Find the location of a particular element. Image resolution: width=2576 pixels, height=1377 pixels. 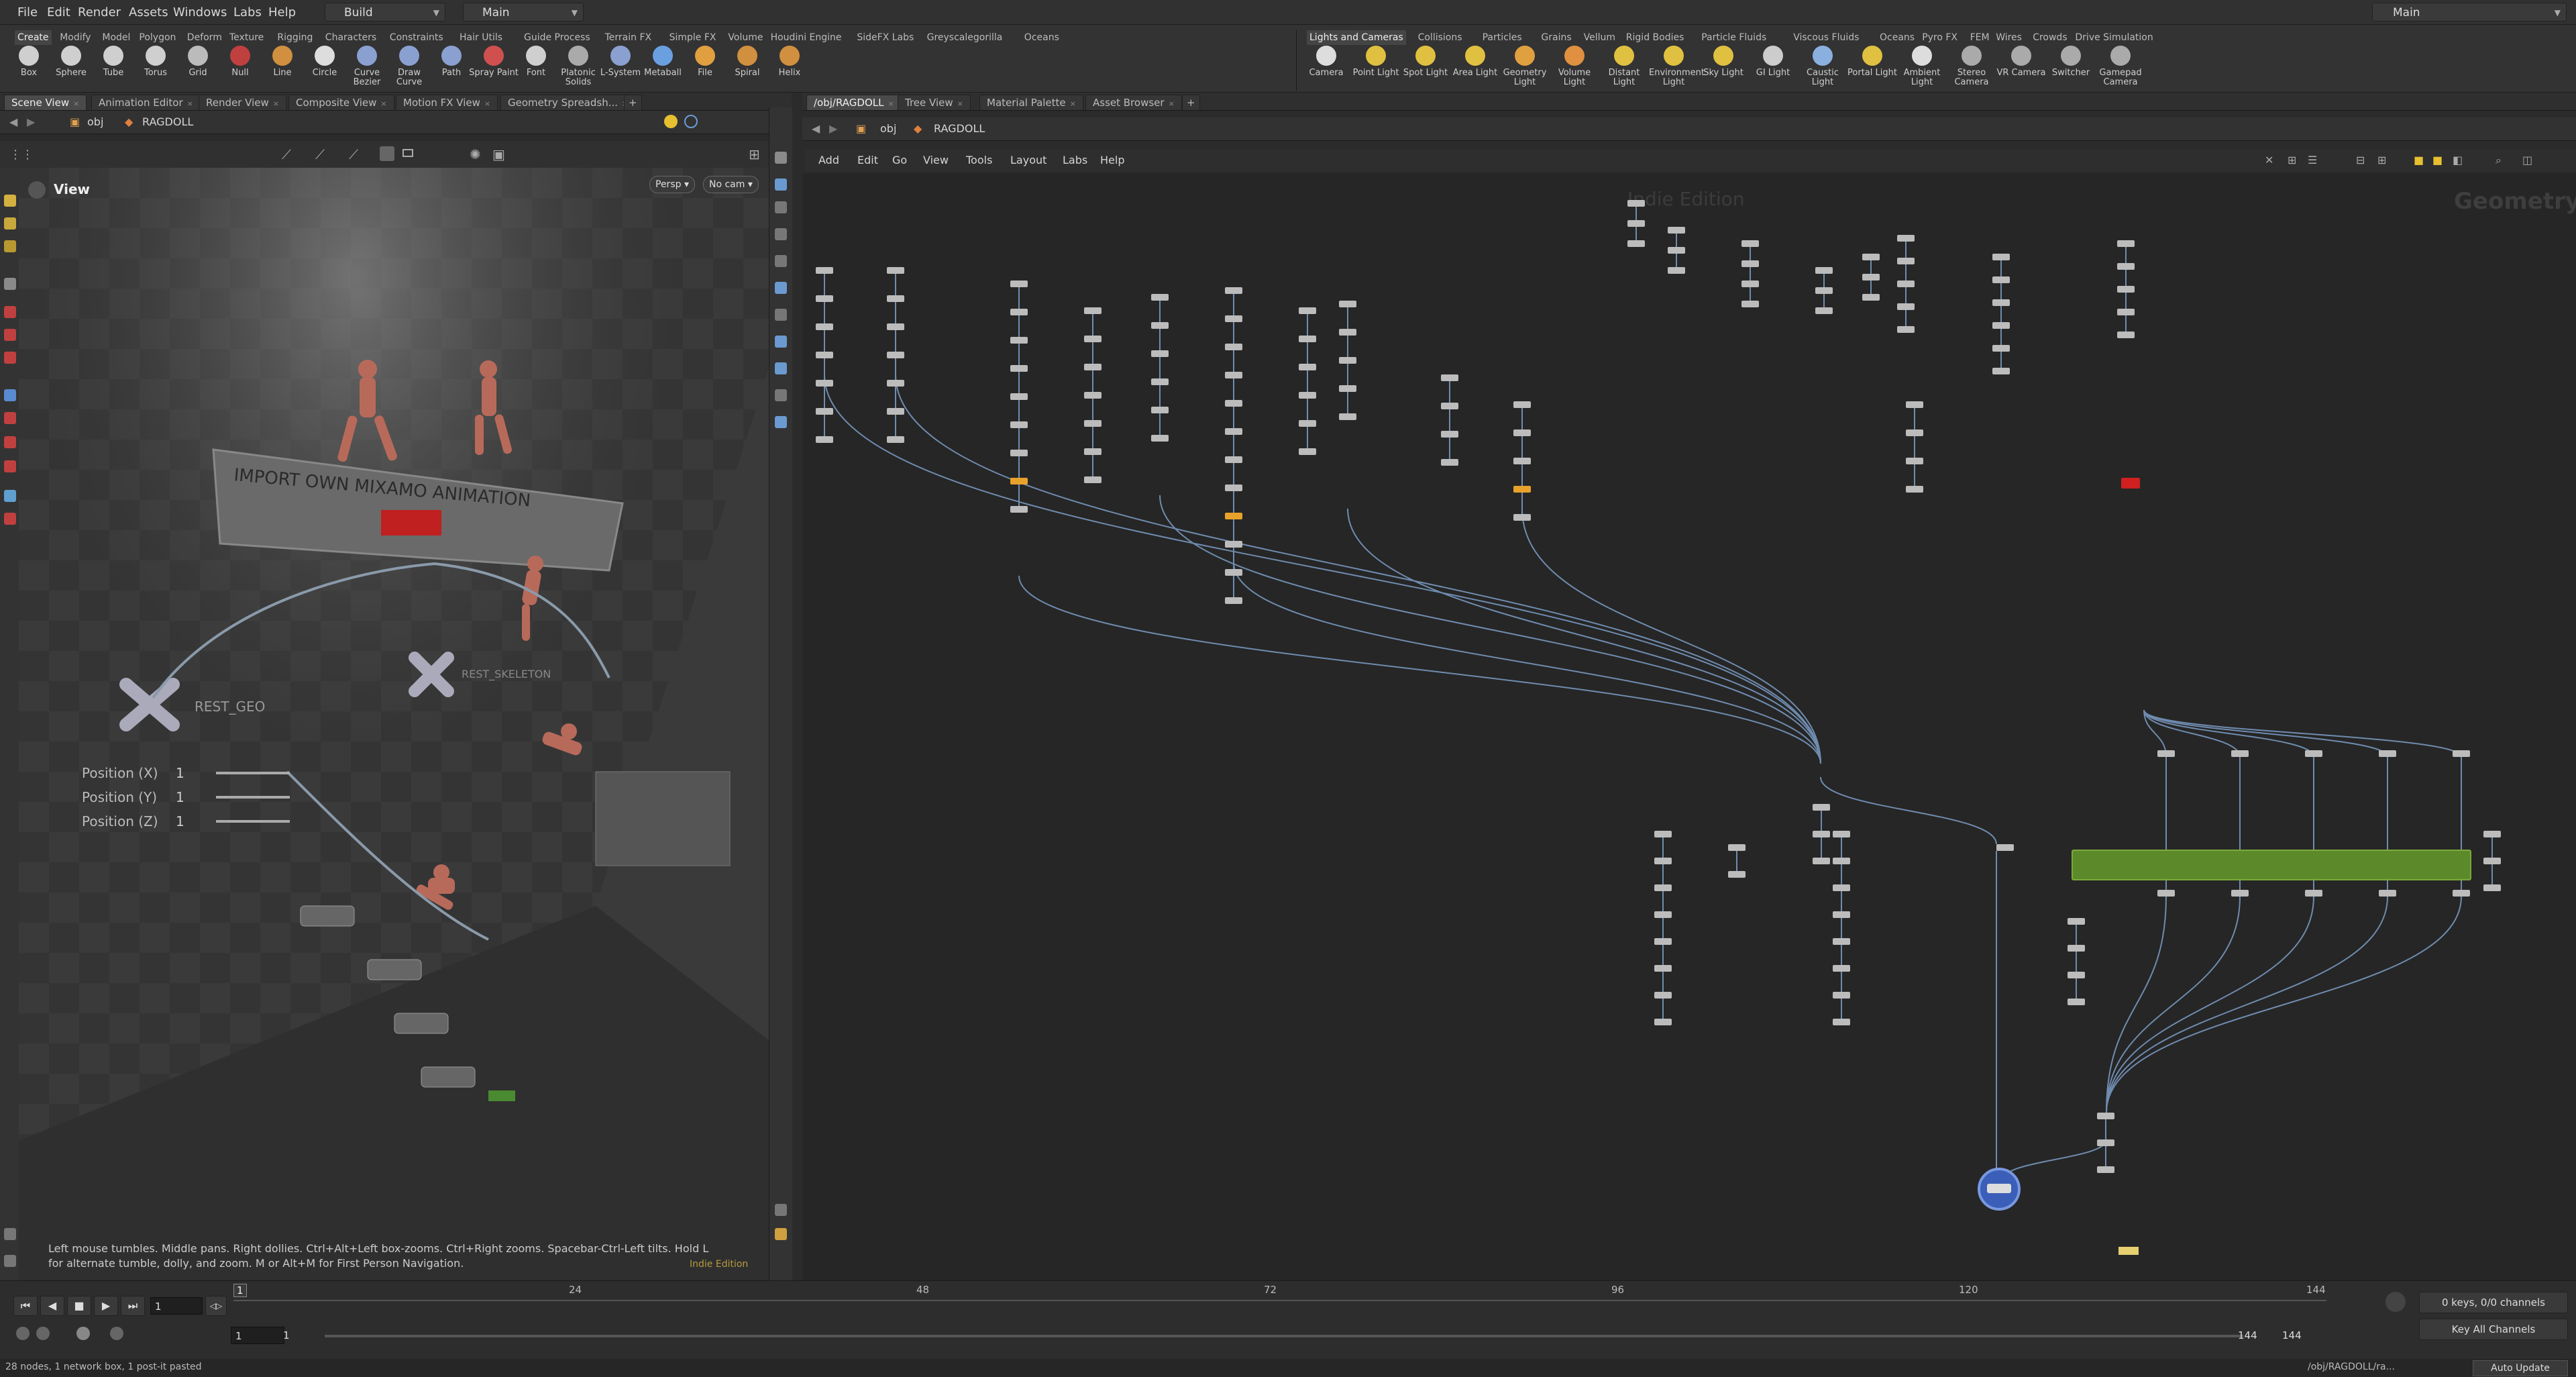

ghost-icon is located at coordinates (781, 261).